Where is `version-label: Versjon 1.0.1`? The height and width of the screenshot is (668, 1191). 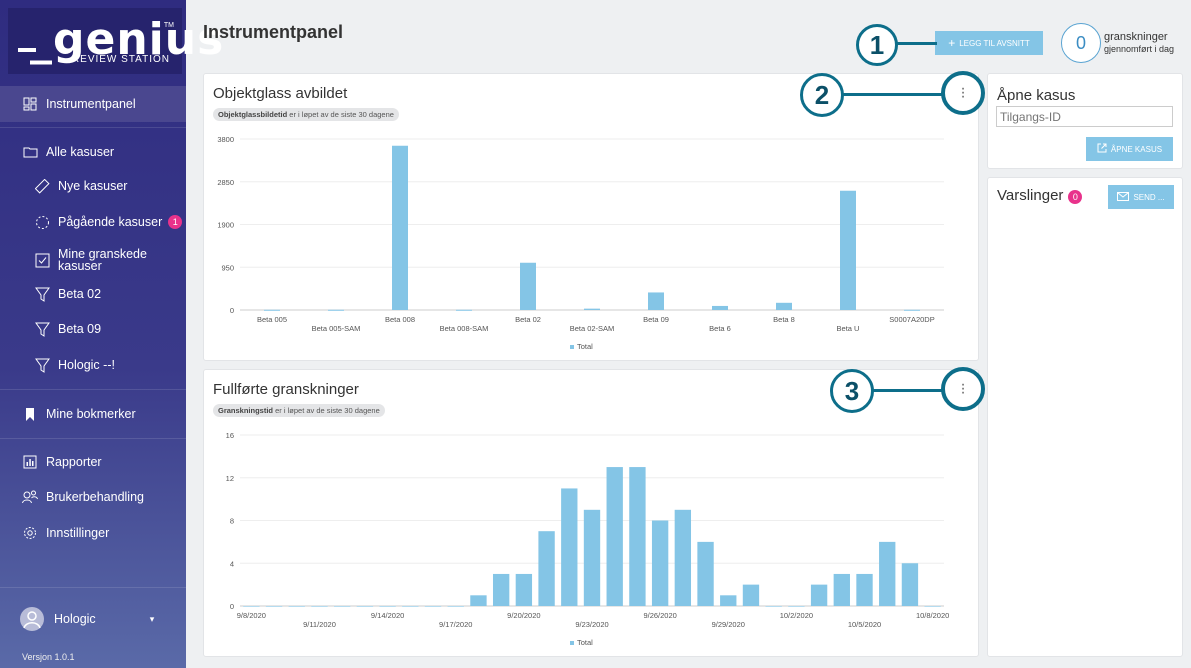 version-label: Versjon 1.0.1 is located at coordinates (48, 657).